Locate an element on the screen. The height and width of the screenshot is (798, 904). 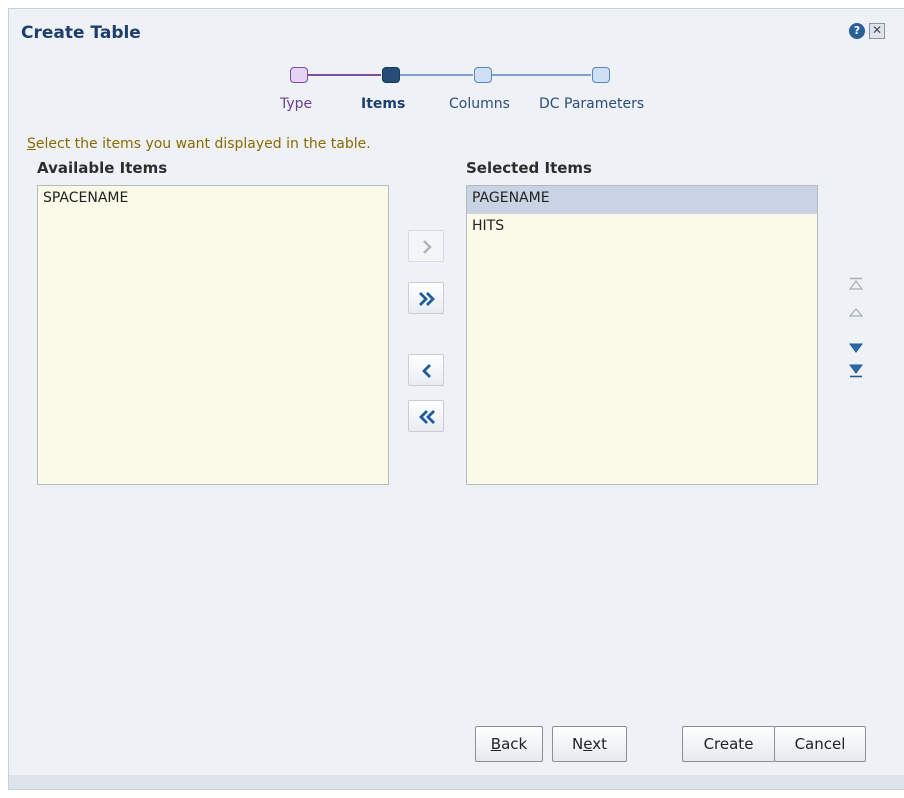
next-label-rest: xt is located at coordinates (599, 744).